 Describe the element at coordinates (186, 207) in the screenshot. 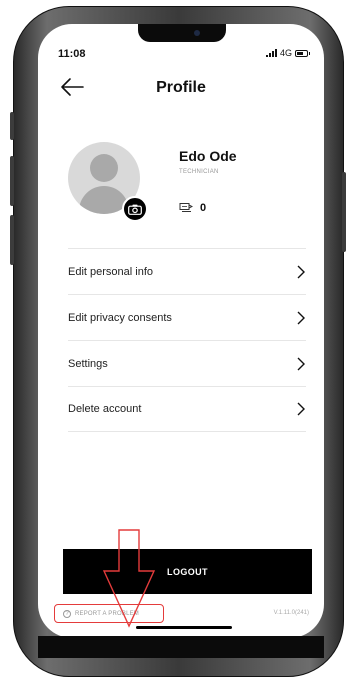

I see `points-icon` at that location.